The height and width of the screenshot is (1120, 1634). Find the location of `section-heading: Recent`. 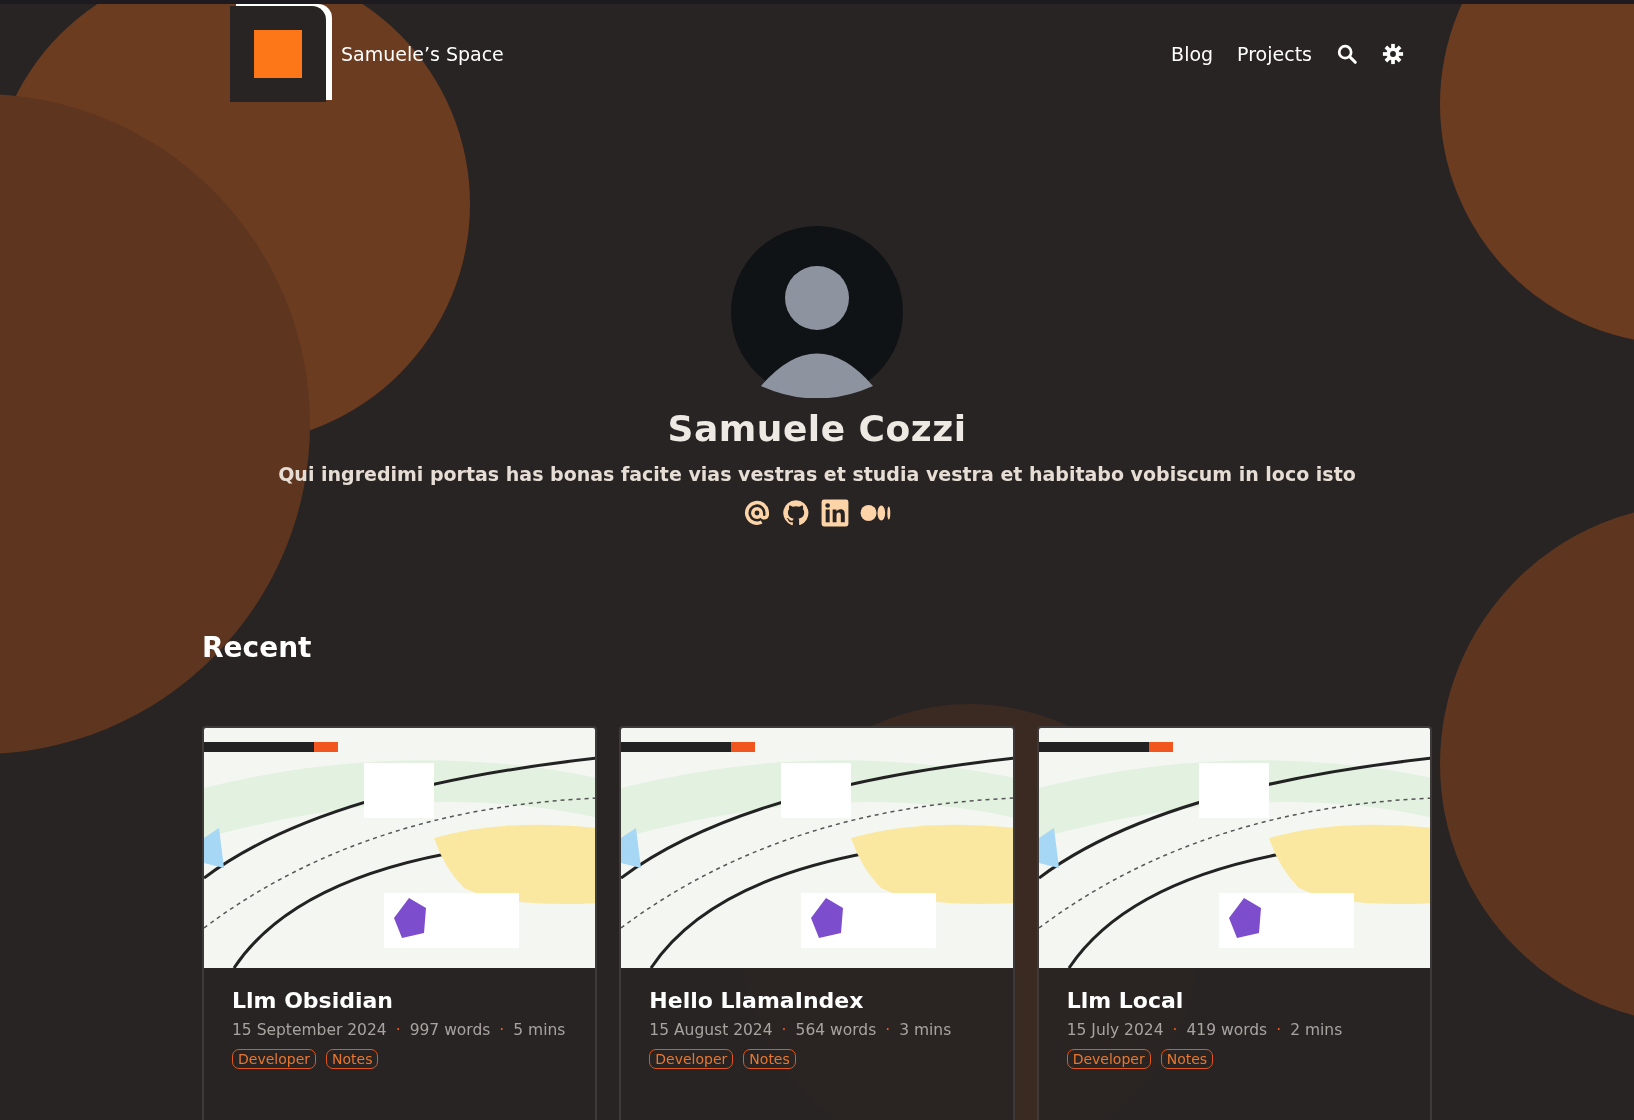

section-heading: Recent is located at coordinates (257, 647).